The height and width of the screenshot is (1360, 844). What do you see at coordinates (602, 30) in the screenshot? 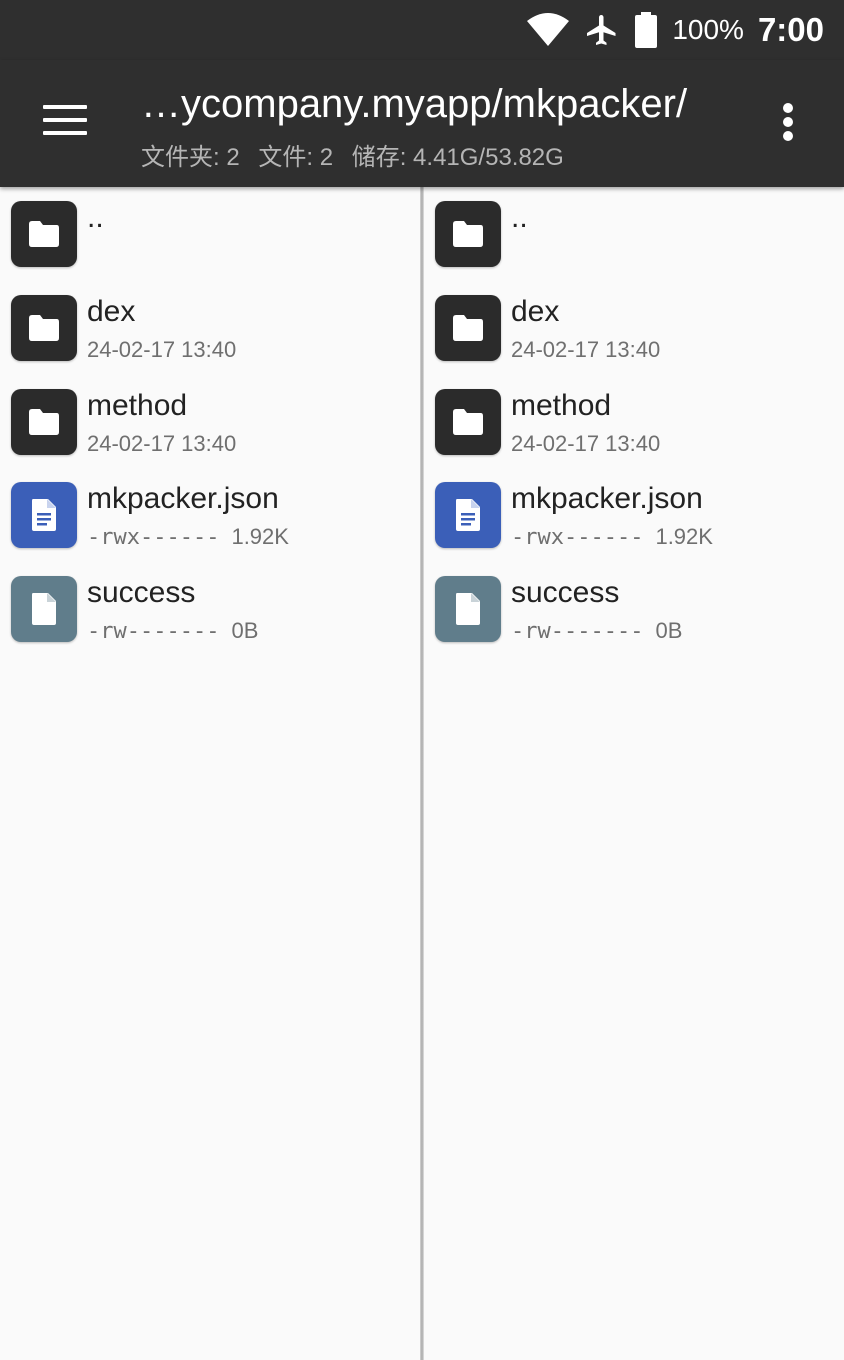
I see `airplane-mode-icon` at bounding box center [602, 30].